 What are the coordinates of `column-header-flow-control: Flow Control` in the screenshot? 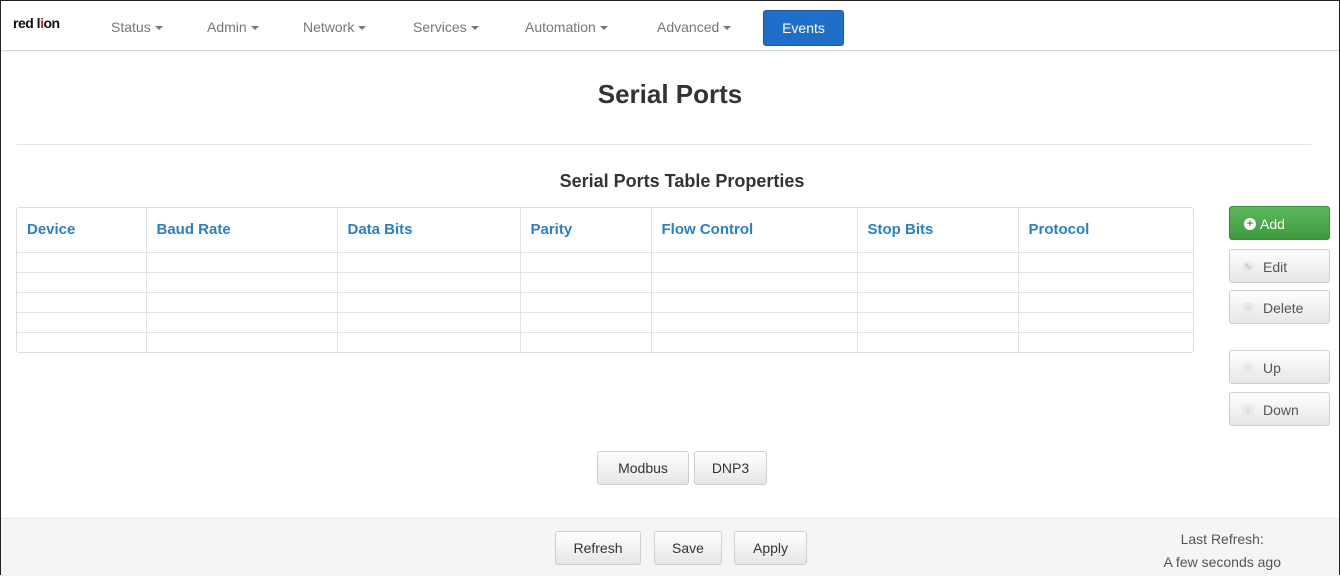 It's located at (753, 230).